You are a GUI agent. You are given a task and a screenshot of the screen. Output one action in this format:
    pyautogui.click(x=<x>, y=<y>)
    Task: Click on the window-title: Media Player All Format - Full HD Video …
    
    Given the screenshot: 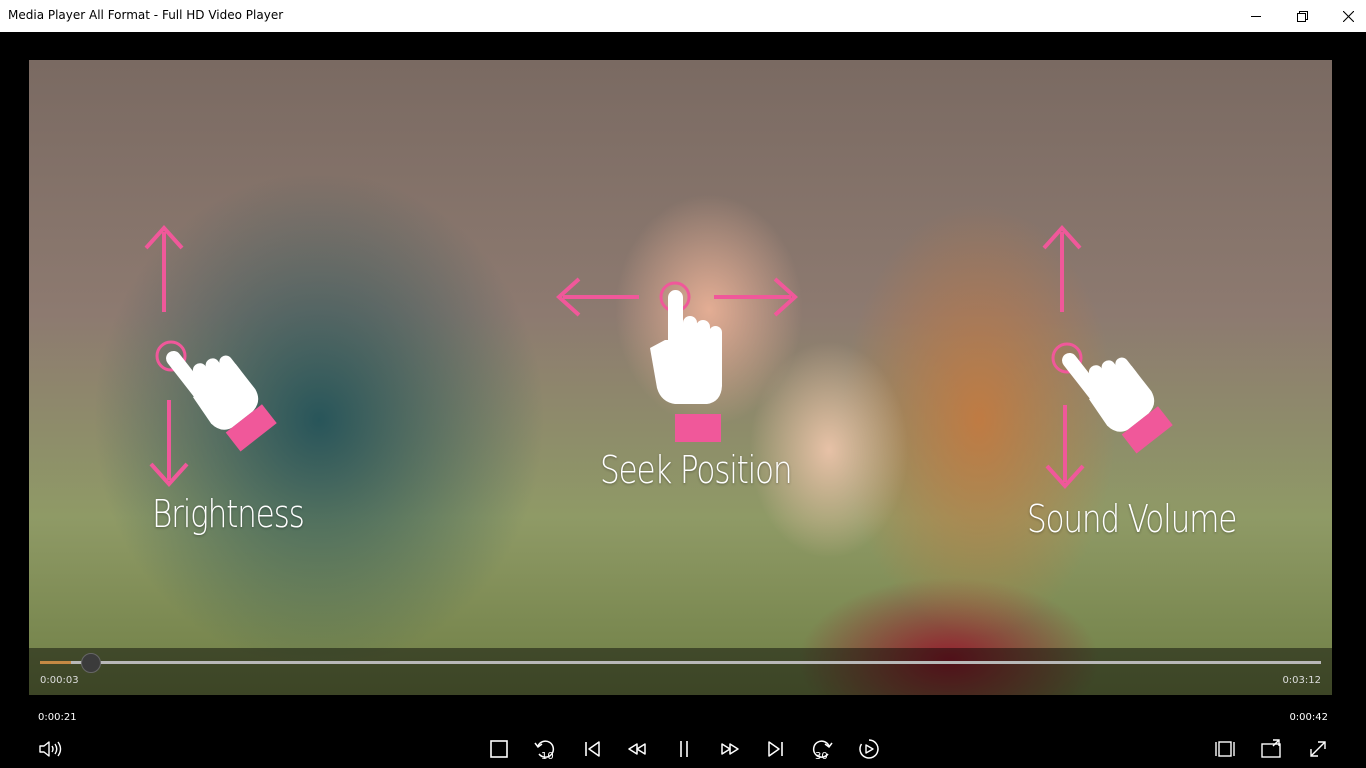 What is the action you would take?
    pyautogui.click(x=146, y=15)
    